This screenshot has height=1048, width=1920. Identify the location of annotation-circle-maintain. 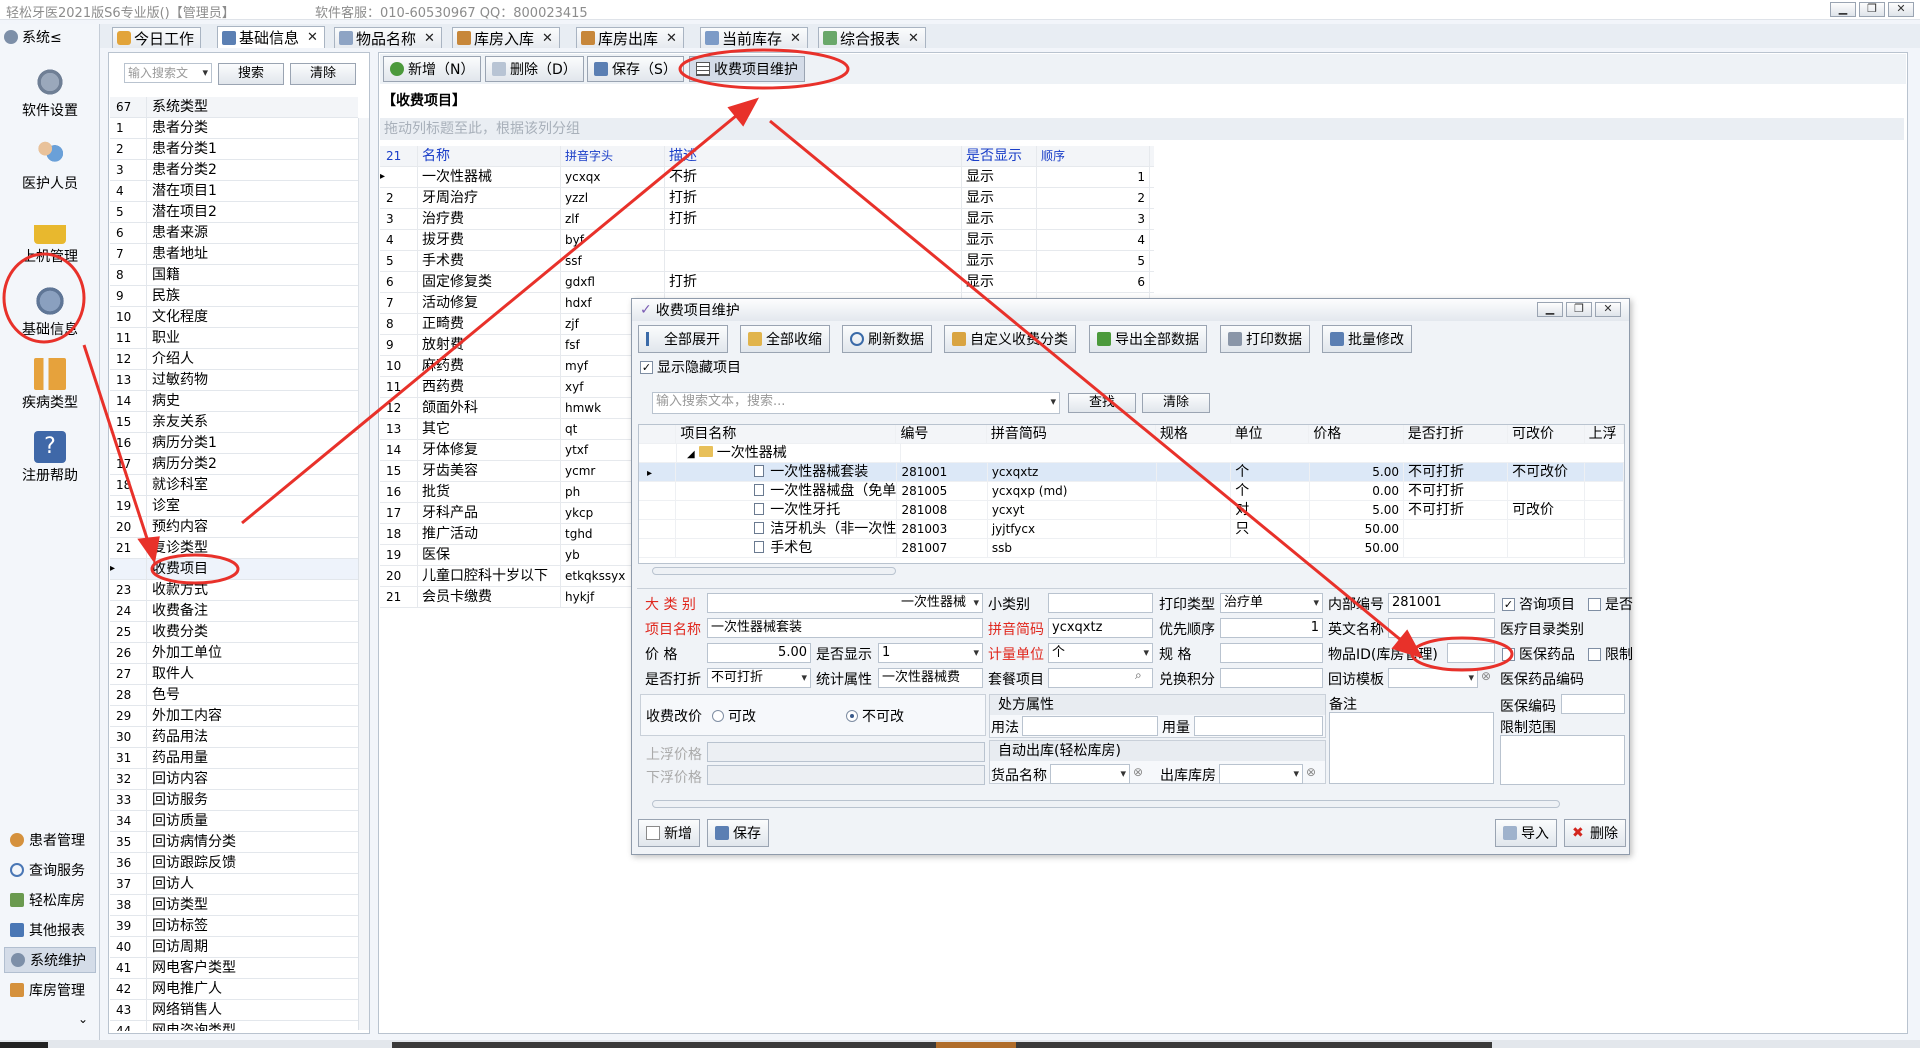
(764, 69).